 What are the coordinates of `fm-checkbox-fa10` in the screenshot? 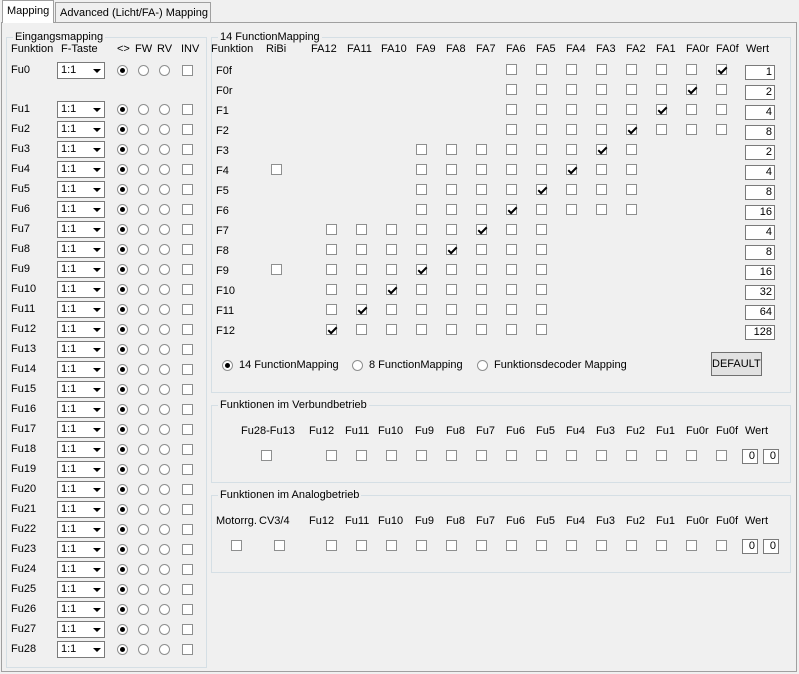 It's located at (391, 229).